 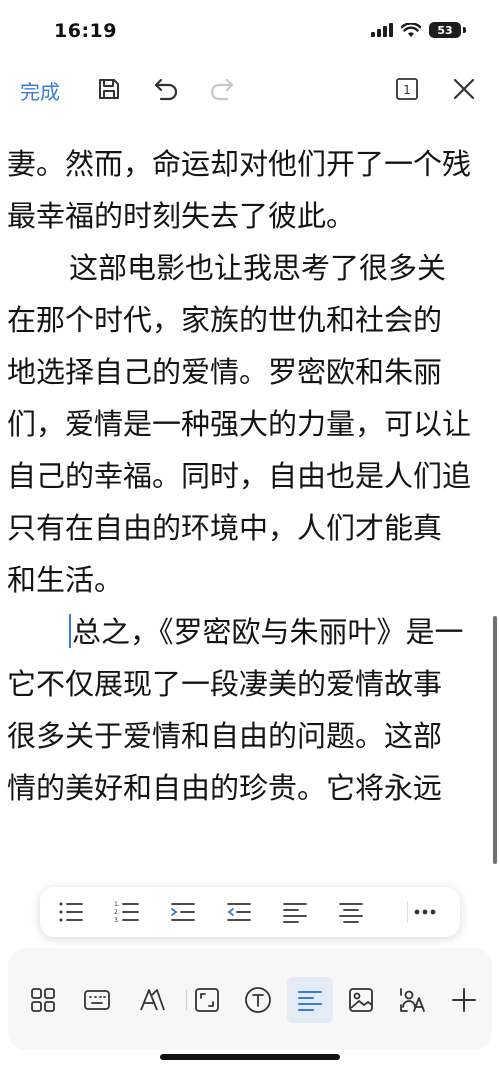 I want to click on text-line: 们，爱情是一种强大的力量，可以让, so click(x=253, y=424).